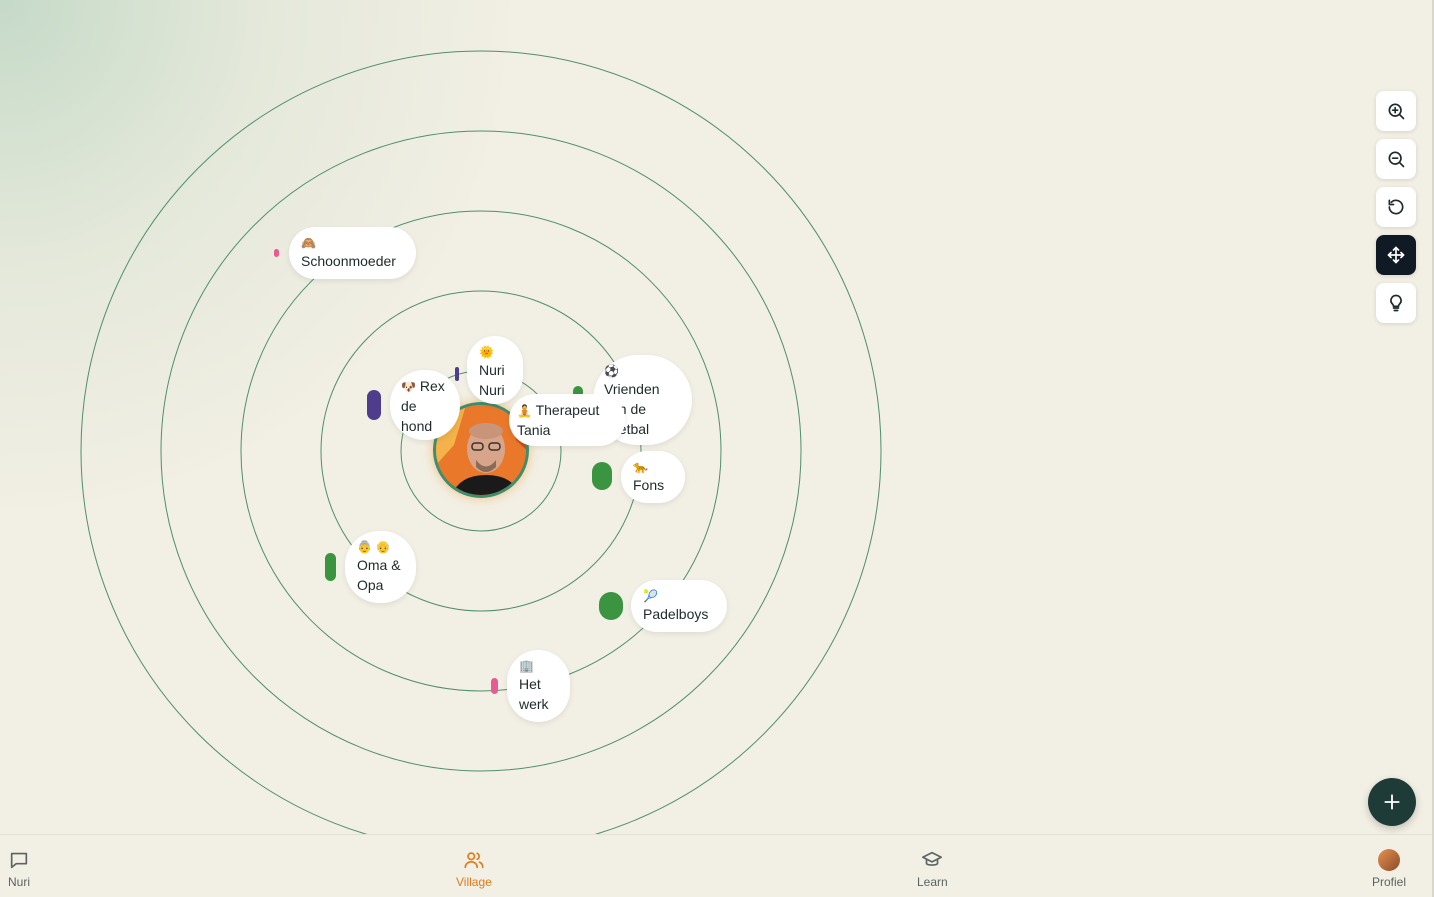 This screenshot has width=1434, height=897. What do you see at coordinates (932, 869) in the screenshot?
I see `nav-item-learn: Learn` at bounding box center [932, 869].